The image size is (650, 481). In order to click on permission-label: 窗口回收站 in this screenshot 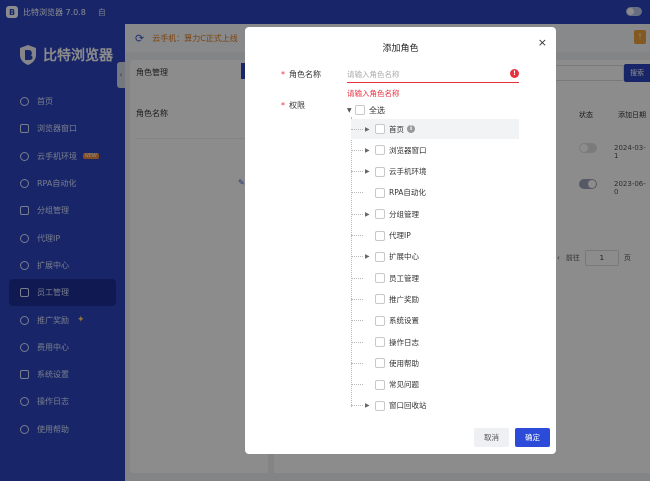, I will do `click(408, 406)`.